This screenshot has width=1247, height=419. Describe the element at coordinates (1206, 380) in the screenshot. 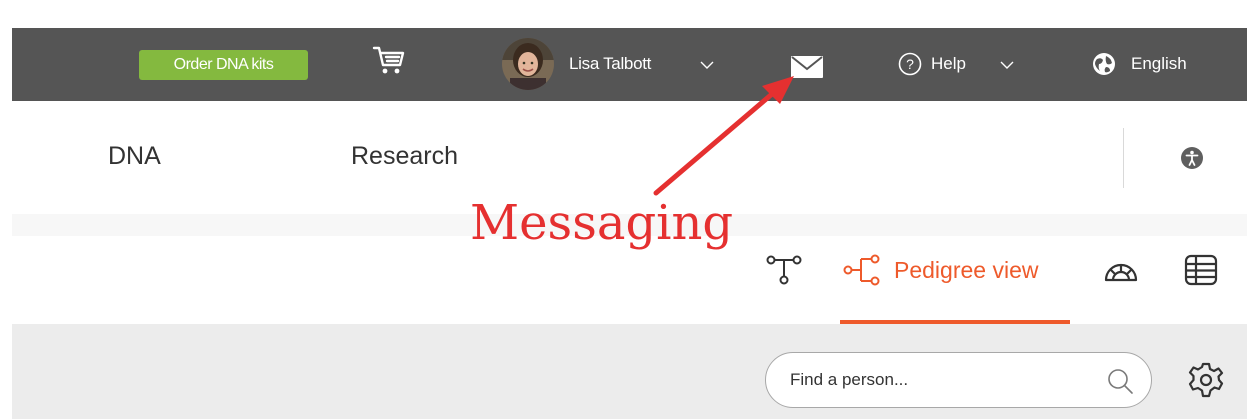

I see `gear-icon` at that location.